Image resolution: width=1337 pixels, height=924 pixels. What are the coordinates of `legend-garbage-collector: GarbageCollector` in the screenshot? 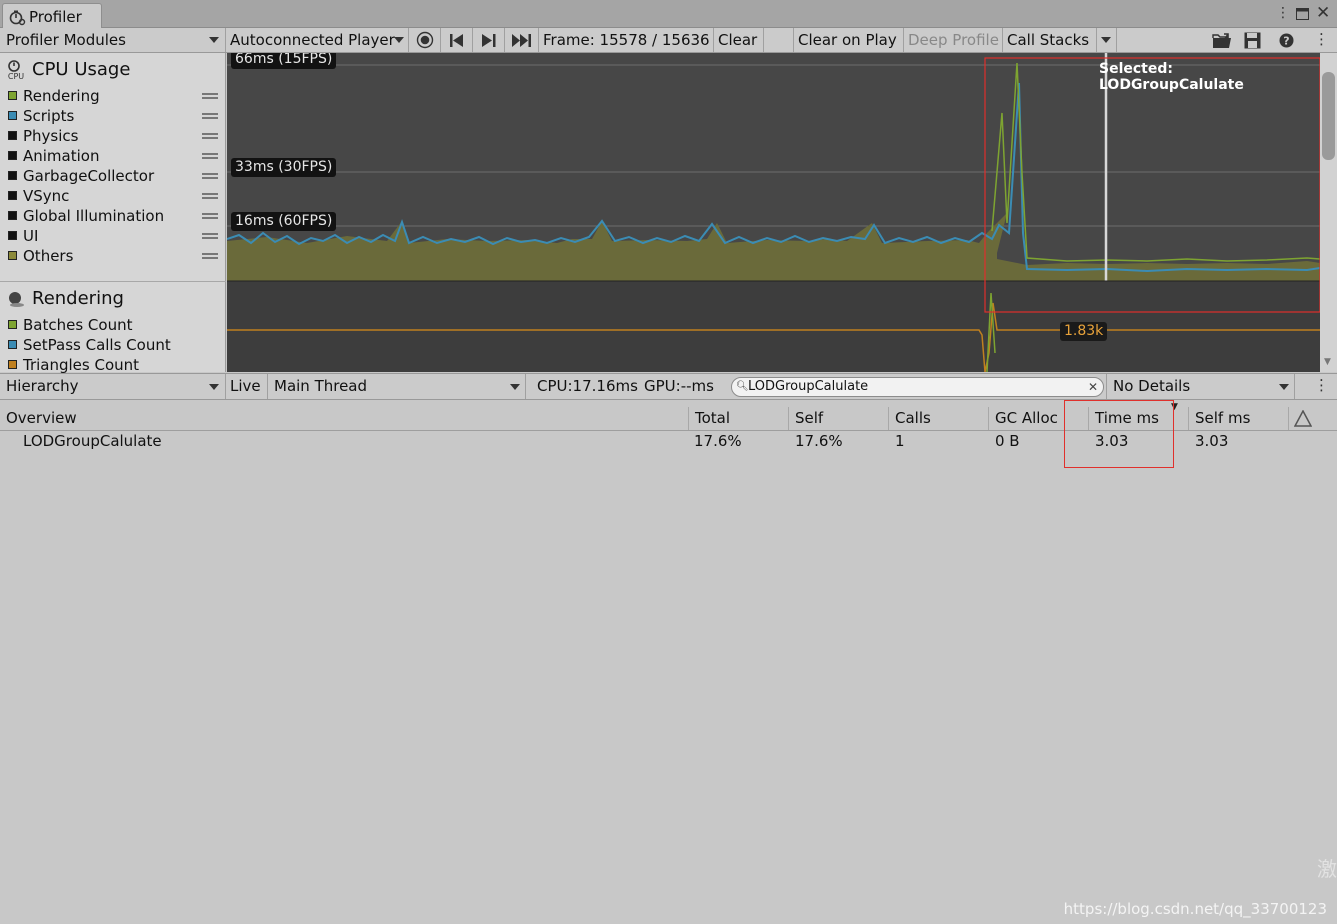 It's located at (81, 176).